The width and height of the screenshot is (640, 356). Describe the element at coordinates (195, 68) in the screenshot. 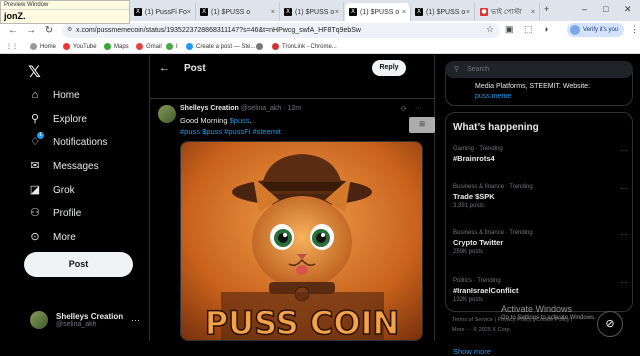

I see `page-title: Post` at that location.